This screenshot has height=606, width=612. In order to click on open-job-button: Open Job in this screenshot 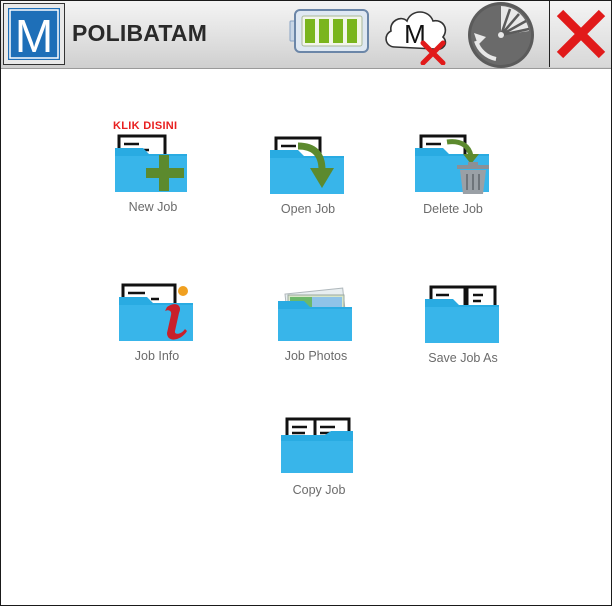, I will do `click(308, 176)`.